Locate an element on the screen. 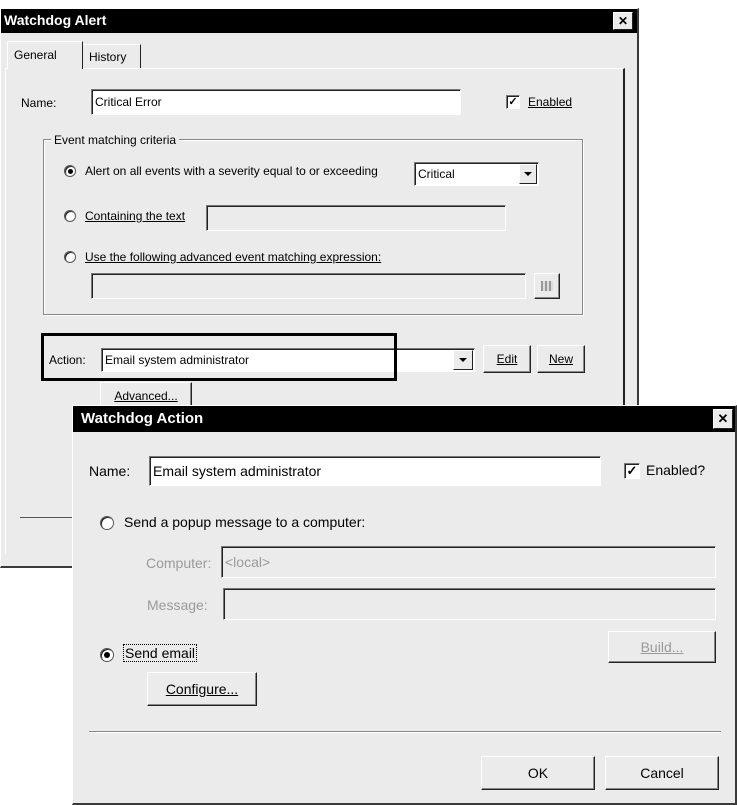 The width and height of the screenshot is (737, 805). computer-label: Computer: is located at coordinates (179, 563).